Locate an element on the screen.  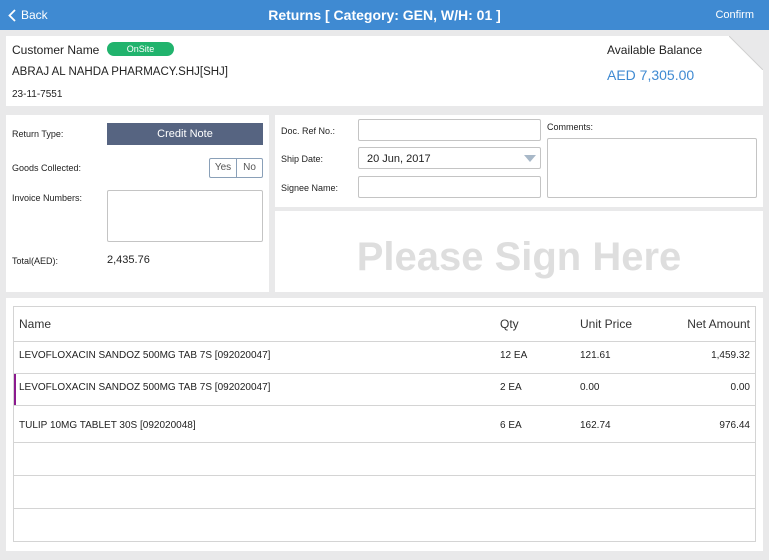
goods-collected-no: No is located at coordinates (249, 168).